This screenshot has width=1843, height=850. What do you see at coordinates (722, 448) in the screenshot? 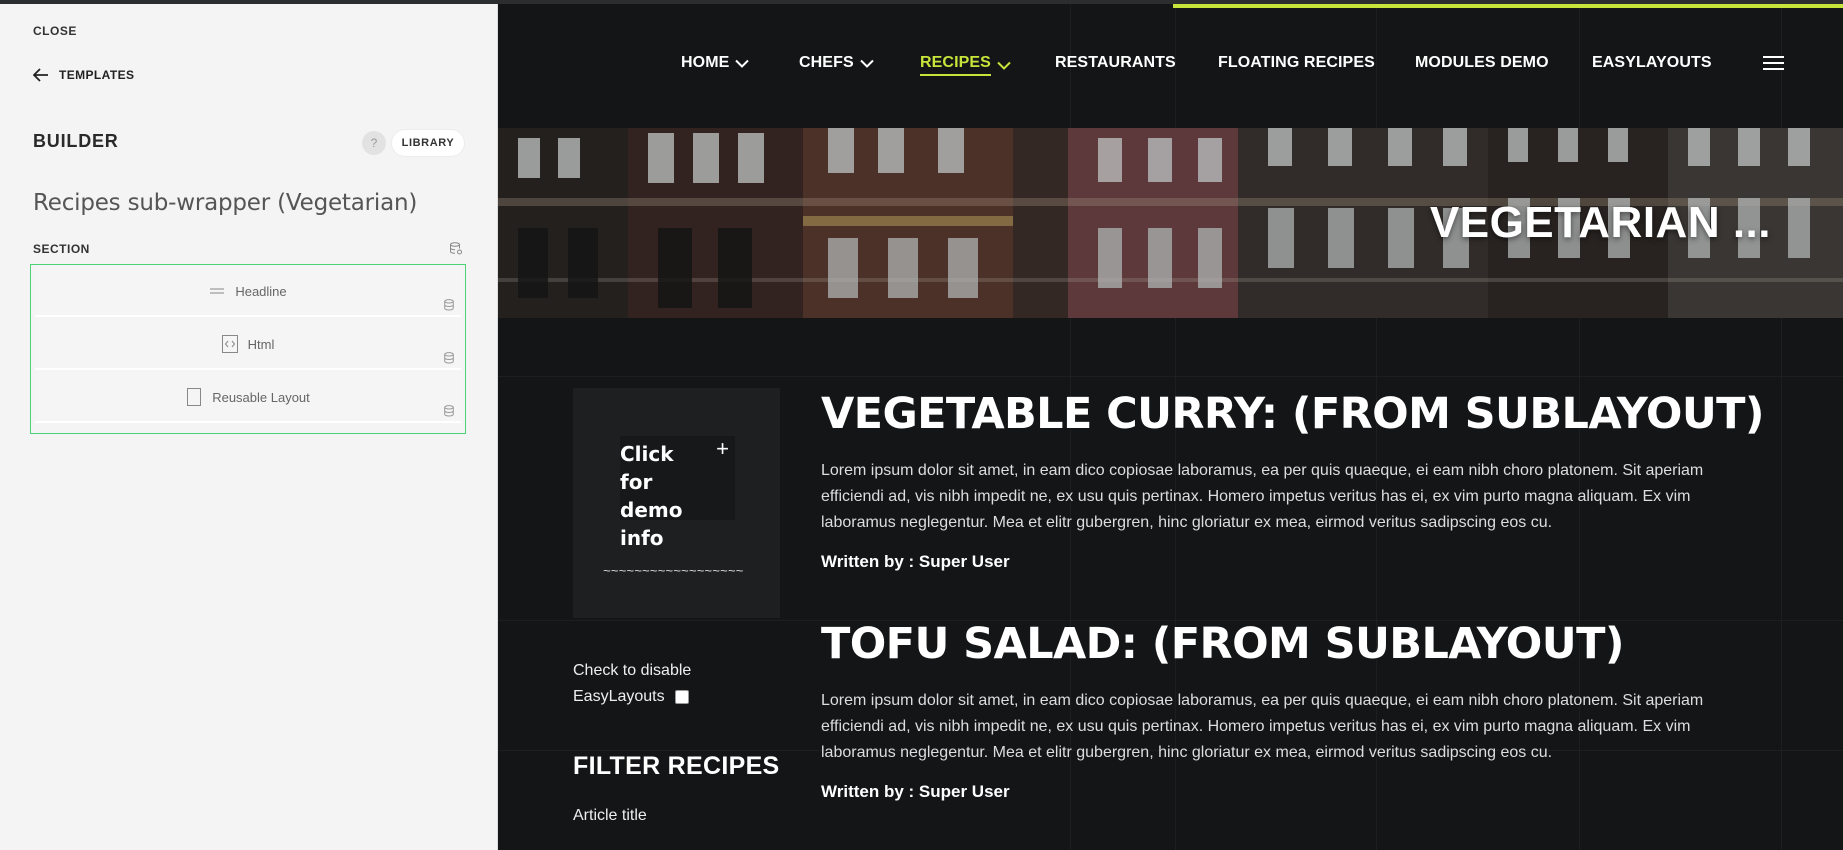
I see `plus-icon: +` at bounding box center [722, 448].